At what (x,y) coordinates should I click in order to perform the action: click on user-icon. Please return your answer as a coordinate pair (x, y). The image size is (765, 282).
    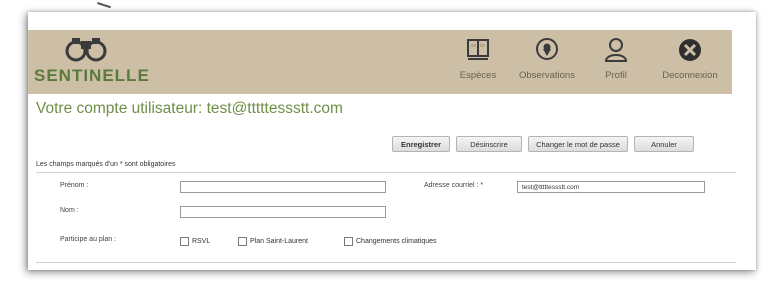
    Looking at the image, I should click on (616, 50).